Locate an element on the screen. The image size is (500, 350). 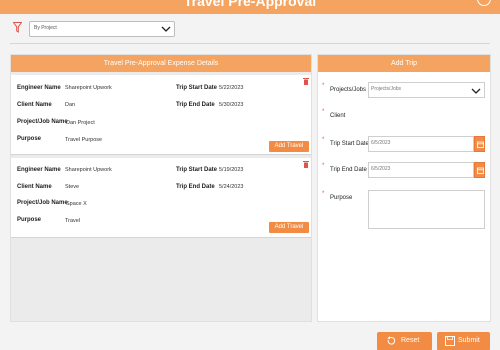
projects-label: Projects/Jobs is located at coordinates (348, 90).